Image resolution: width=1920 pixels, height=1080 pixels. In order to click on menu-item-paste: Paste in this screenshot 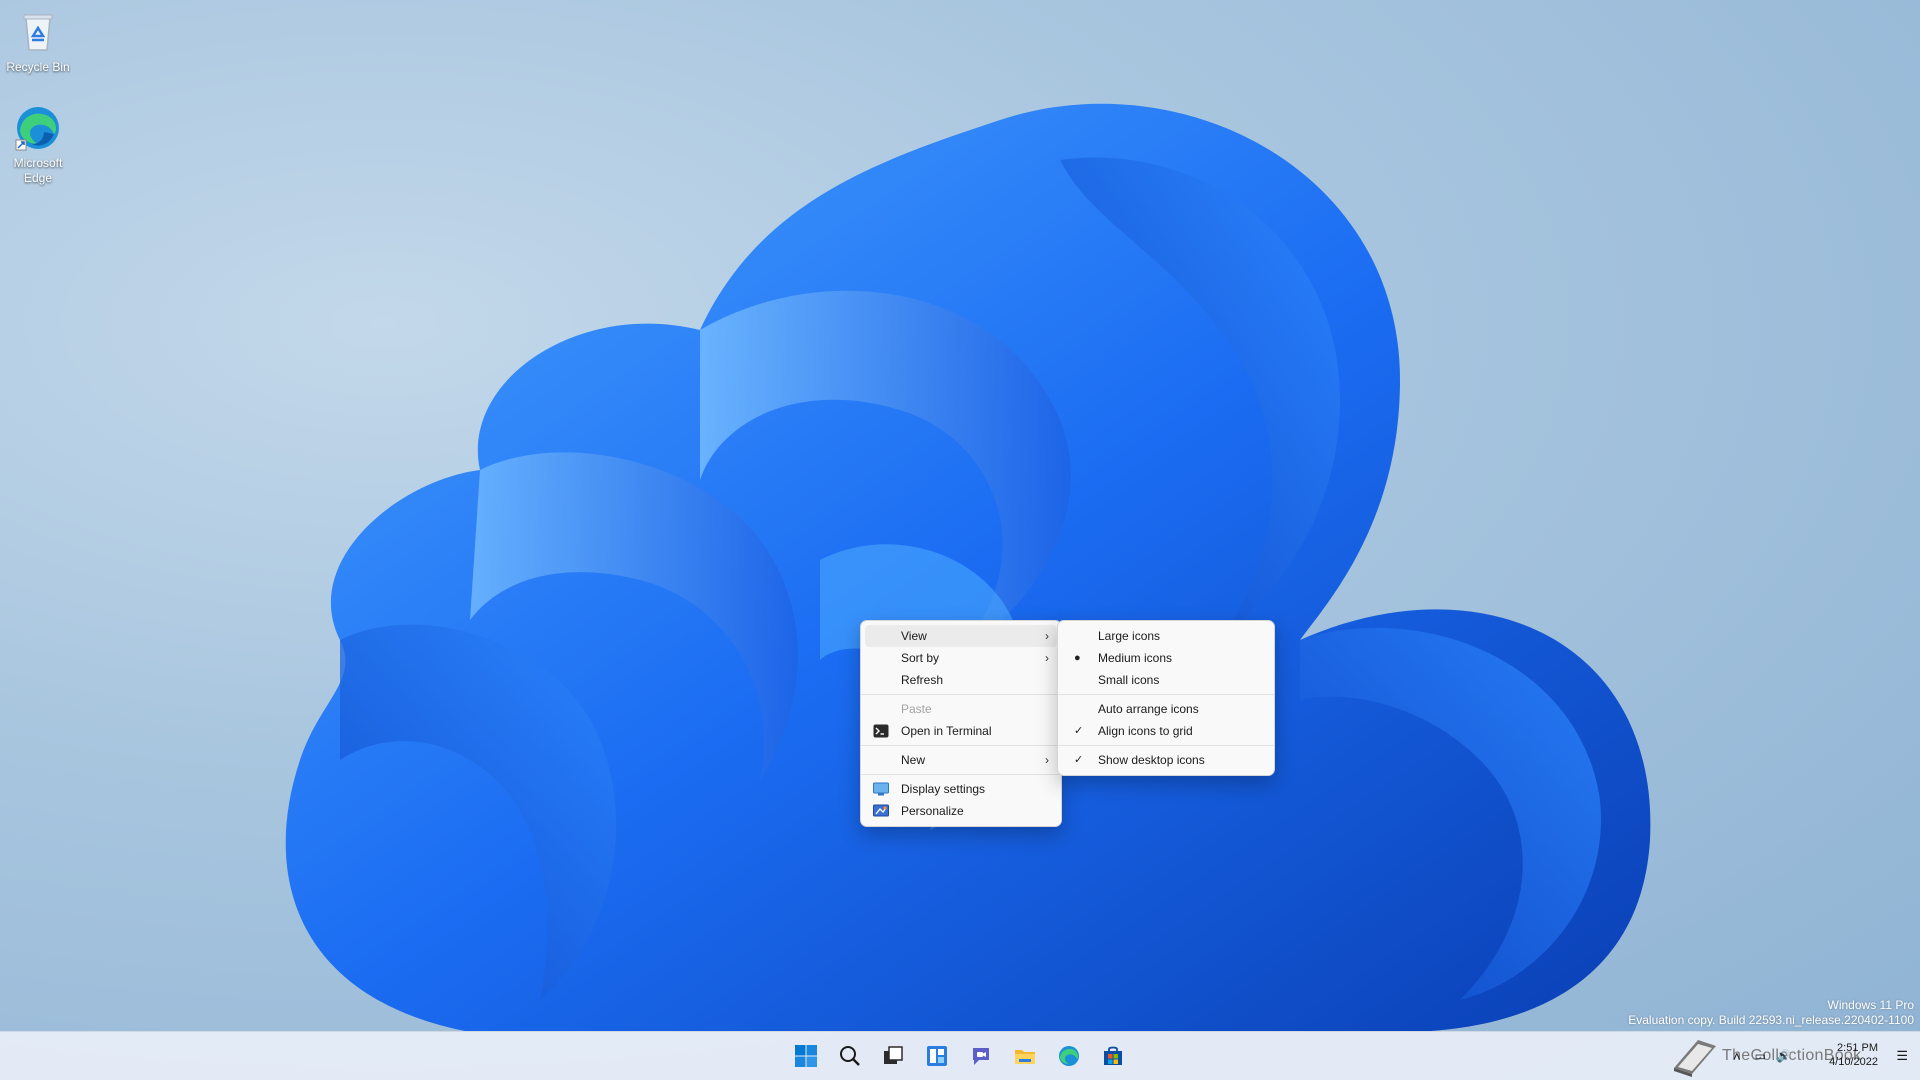, I will do `click(961, 709)`.